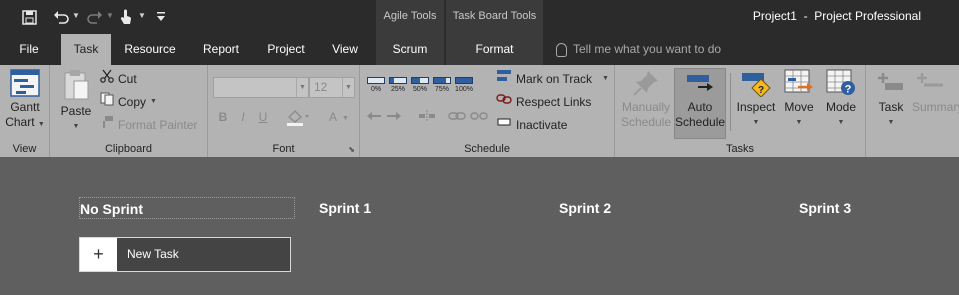 This screenshot has height=295, width=959. What do you see at coordinates (86, 50) in the screenshot?
I see `tab-task: Task` at bounding box center [86, 50].